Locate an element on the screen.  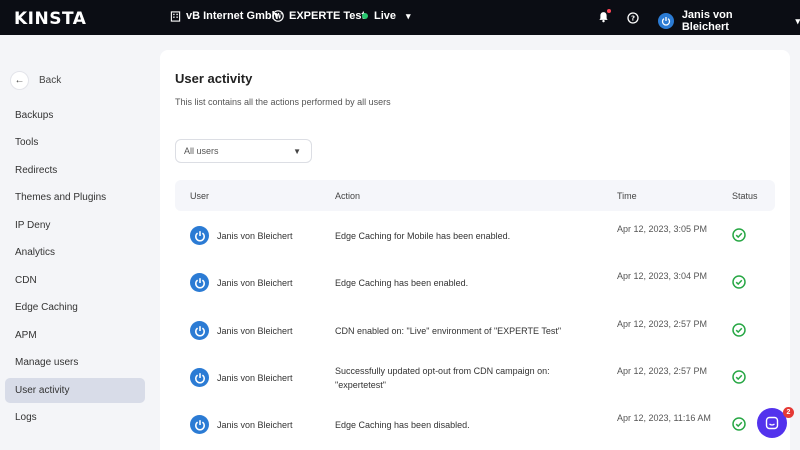
row-time: Apr 12, 2023, 3:05 PM is located at coordinates (662, 229).